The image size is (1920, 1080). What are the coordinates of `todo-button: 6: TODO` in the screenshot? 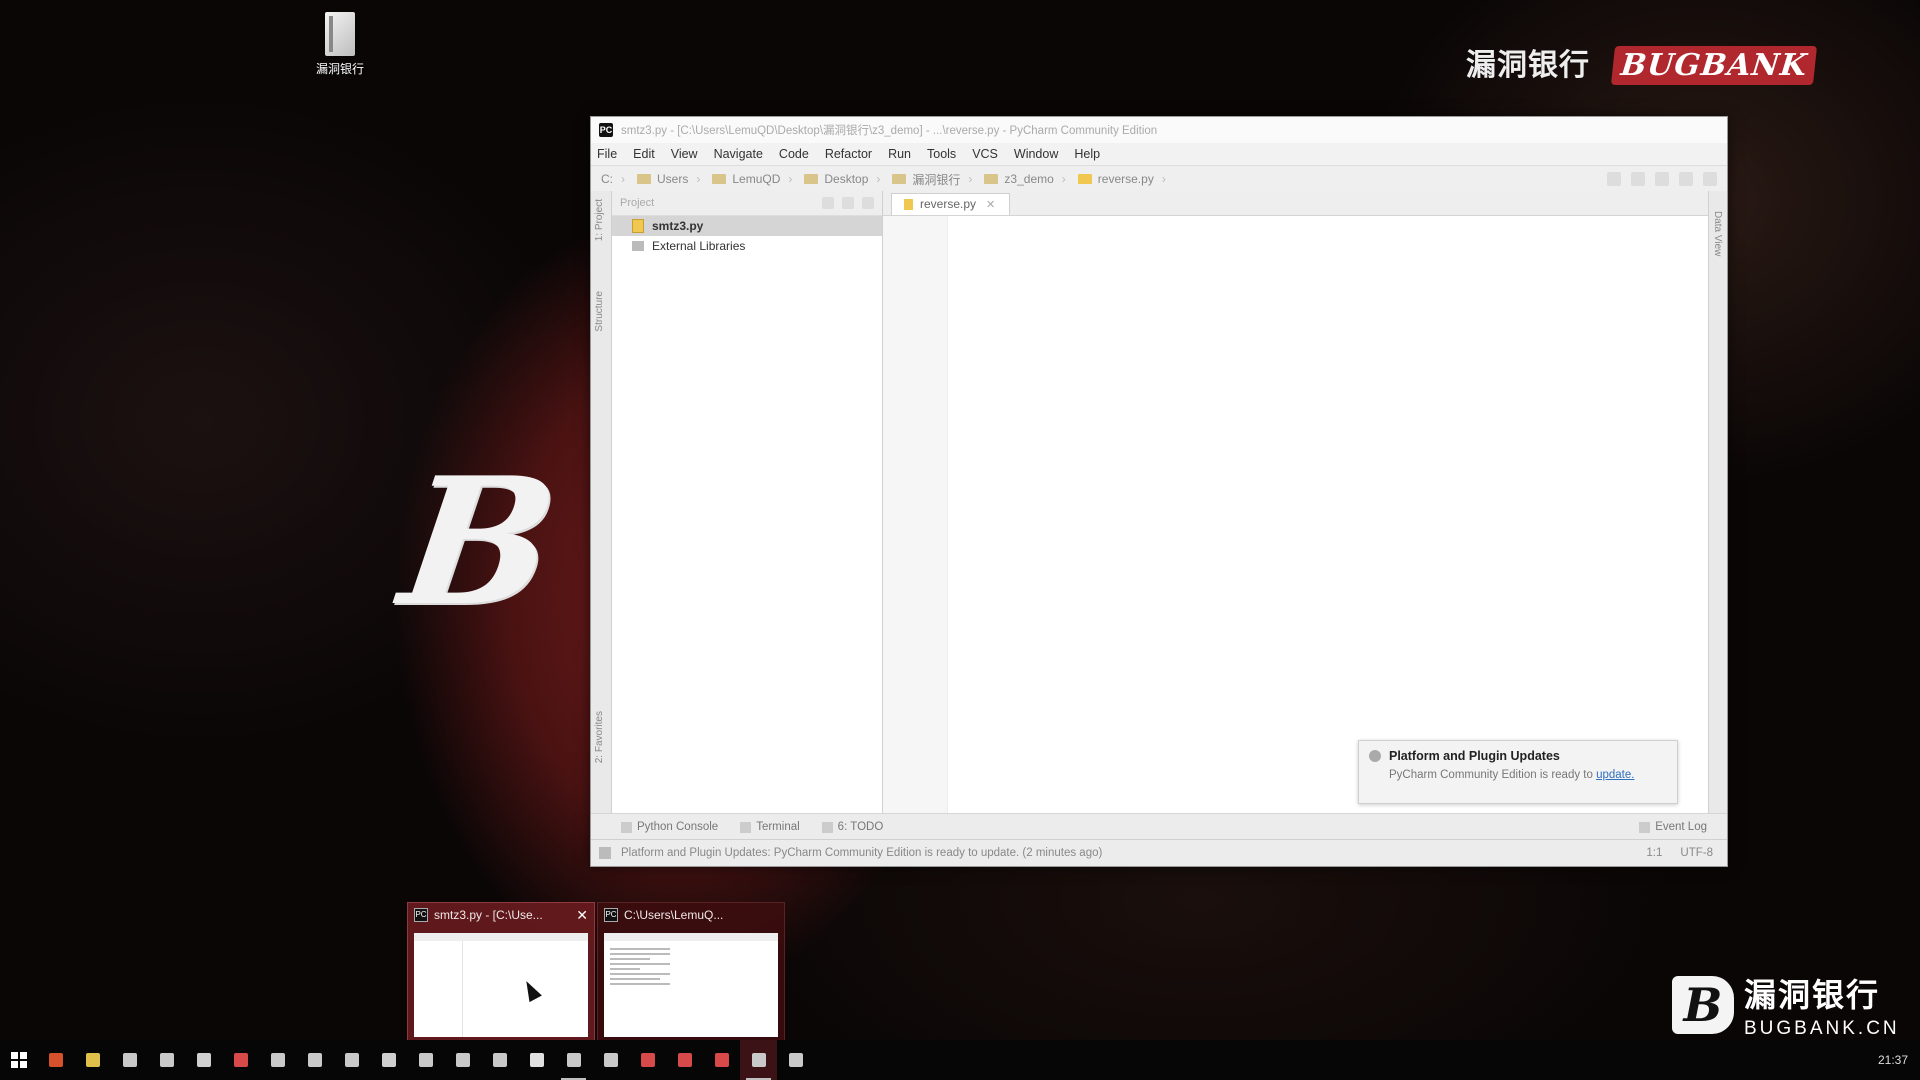 It's located at (852, 827).